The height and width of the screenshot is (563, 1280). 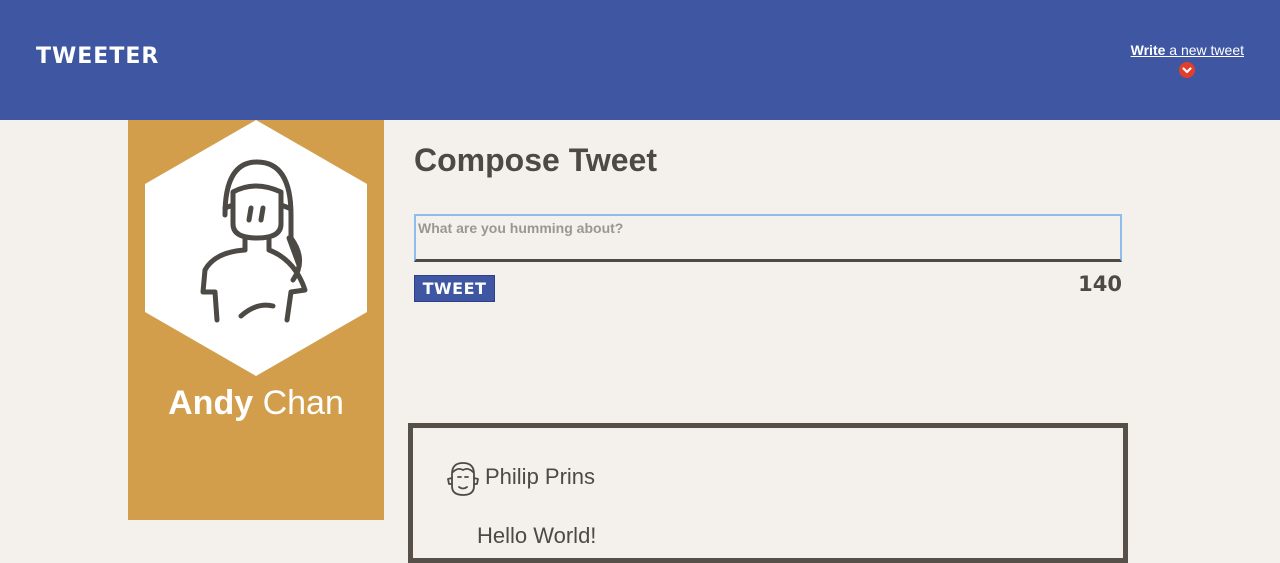 I want to click on profile-name: Andy Chan, so click(x=256, y=403).